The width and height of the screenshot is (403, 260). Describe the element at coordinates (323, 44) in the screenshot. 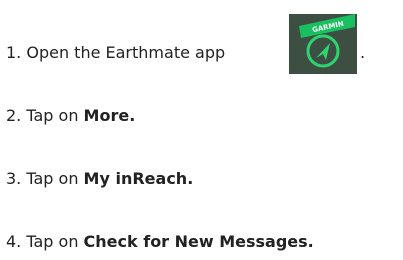

I see `earthmate-app-icon: GARMIN` at that location.